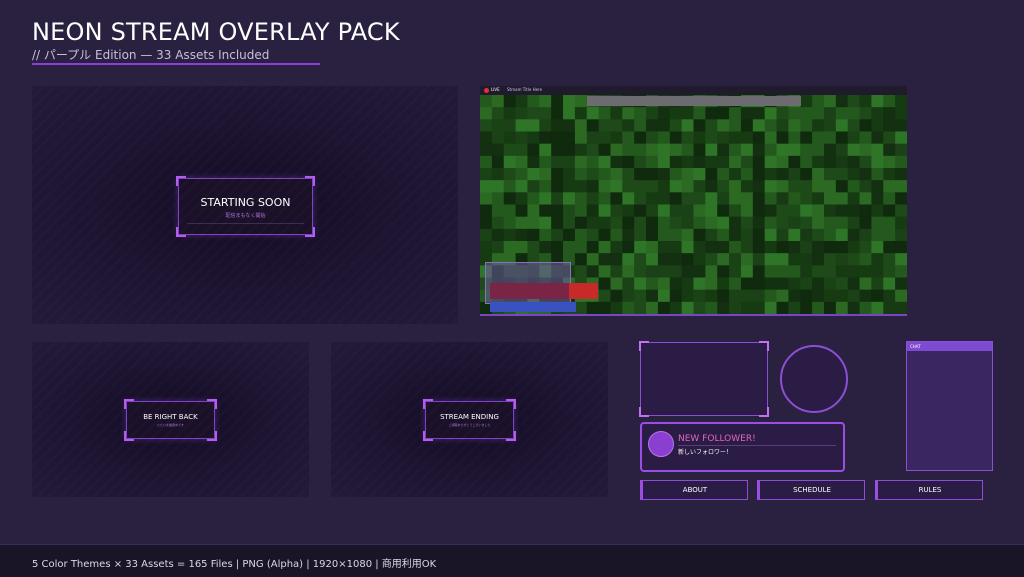 The image size is (1024, 577). Describe the element at coordinates (245, 216) in the screenshot. I see `starting-soon-subtitle: 配信まもなく開始` at that location.